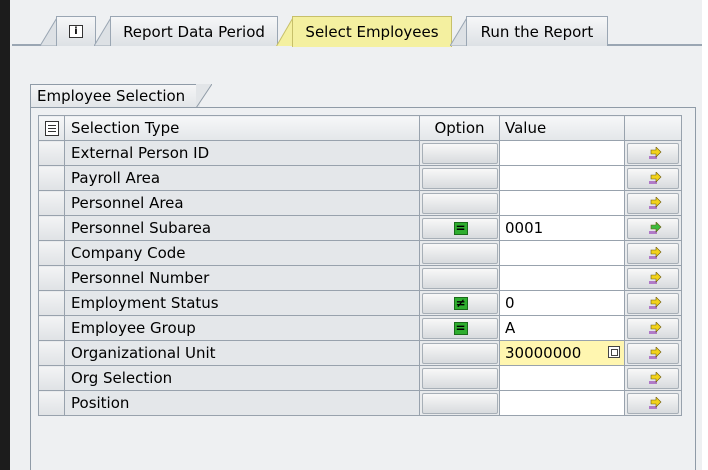 The height and width of the screenshot is (470, 708). What do you see at coordinates (242, 403) in the screenshot?
I see `selection-type-label: Position` at bounding box center [242, 403].